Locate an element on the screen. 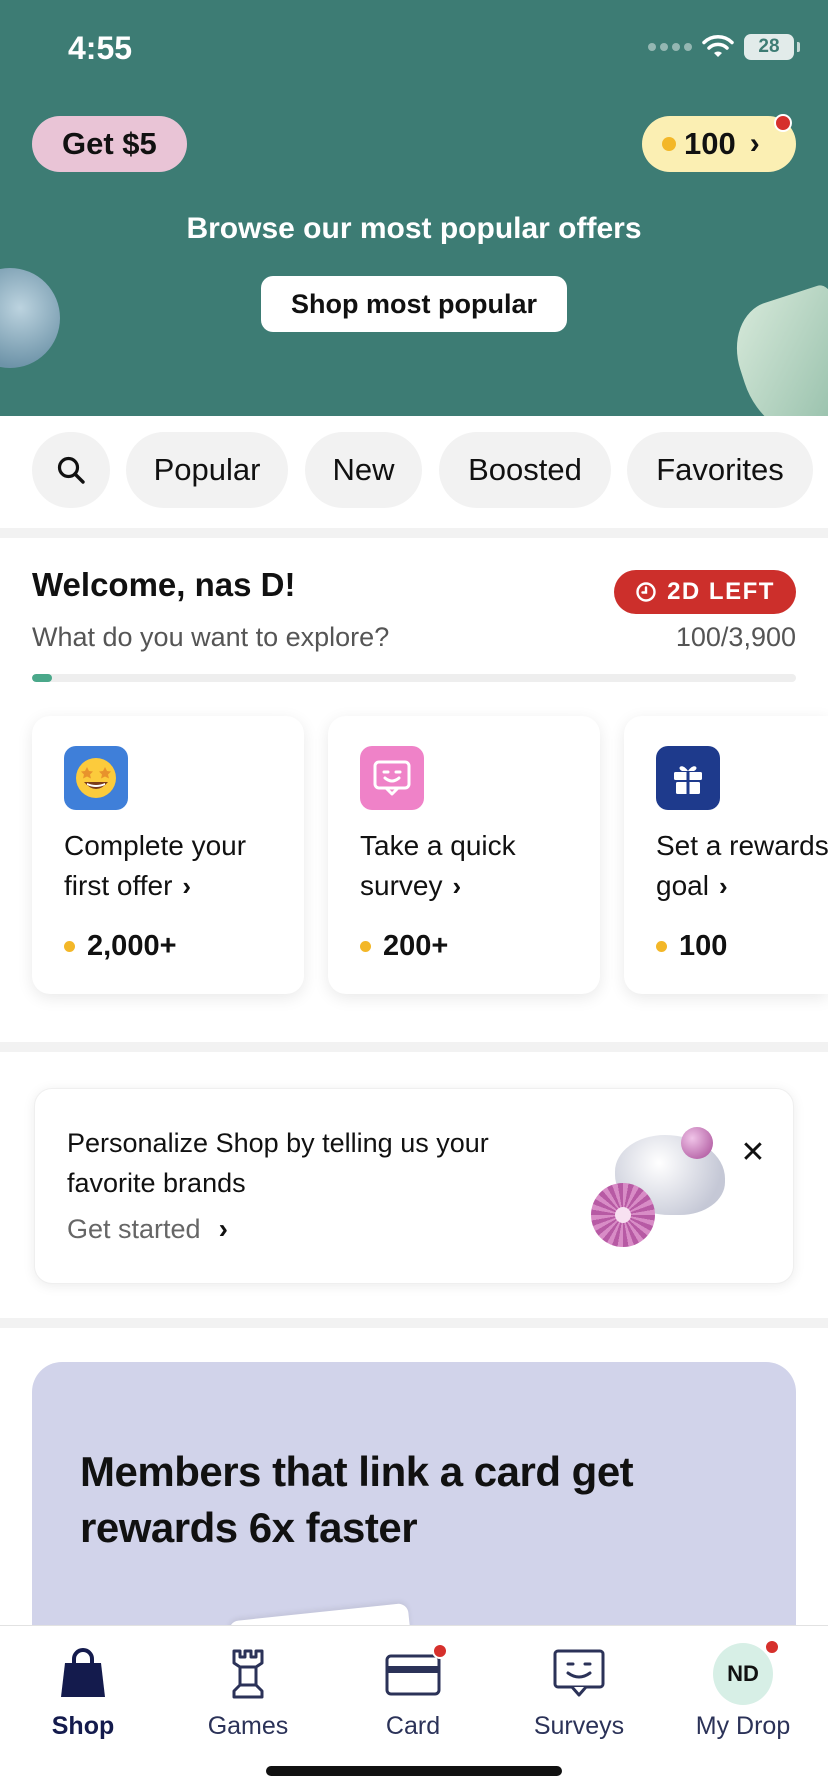  tab-label: Surveys is located at coordinates (579, 1726).